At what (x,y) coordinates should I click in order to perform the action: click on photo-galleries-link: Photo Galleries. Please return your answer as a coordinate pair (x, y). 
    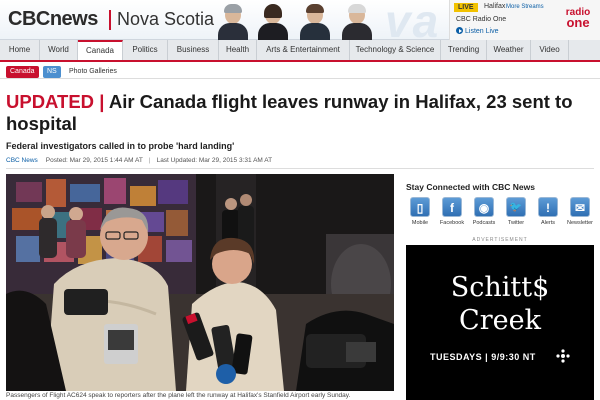
    Looking at the image, I should click on (93, 72).